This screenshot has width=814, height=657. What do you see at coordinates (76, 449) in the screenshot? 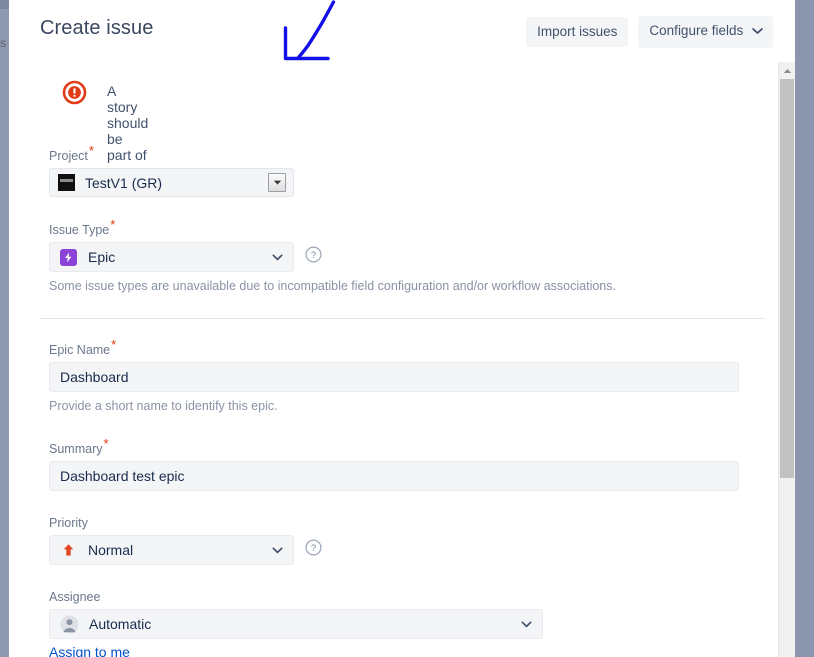
I see `summary-label-text: Summary` at bounding box center [76, 449].